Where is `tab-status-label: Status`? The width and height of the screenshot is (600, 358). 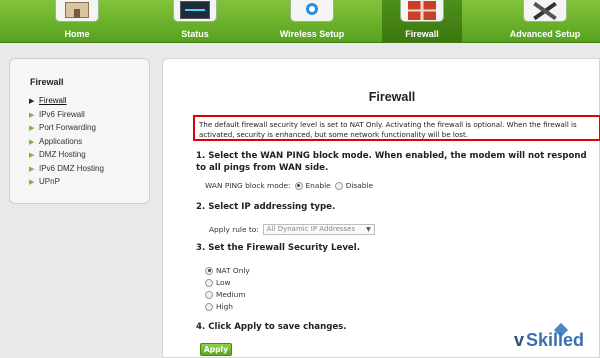
tab-status-label: Status is located at coordinates (195, 34).